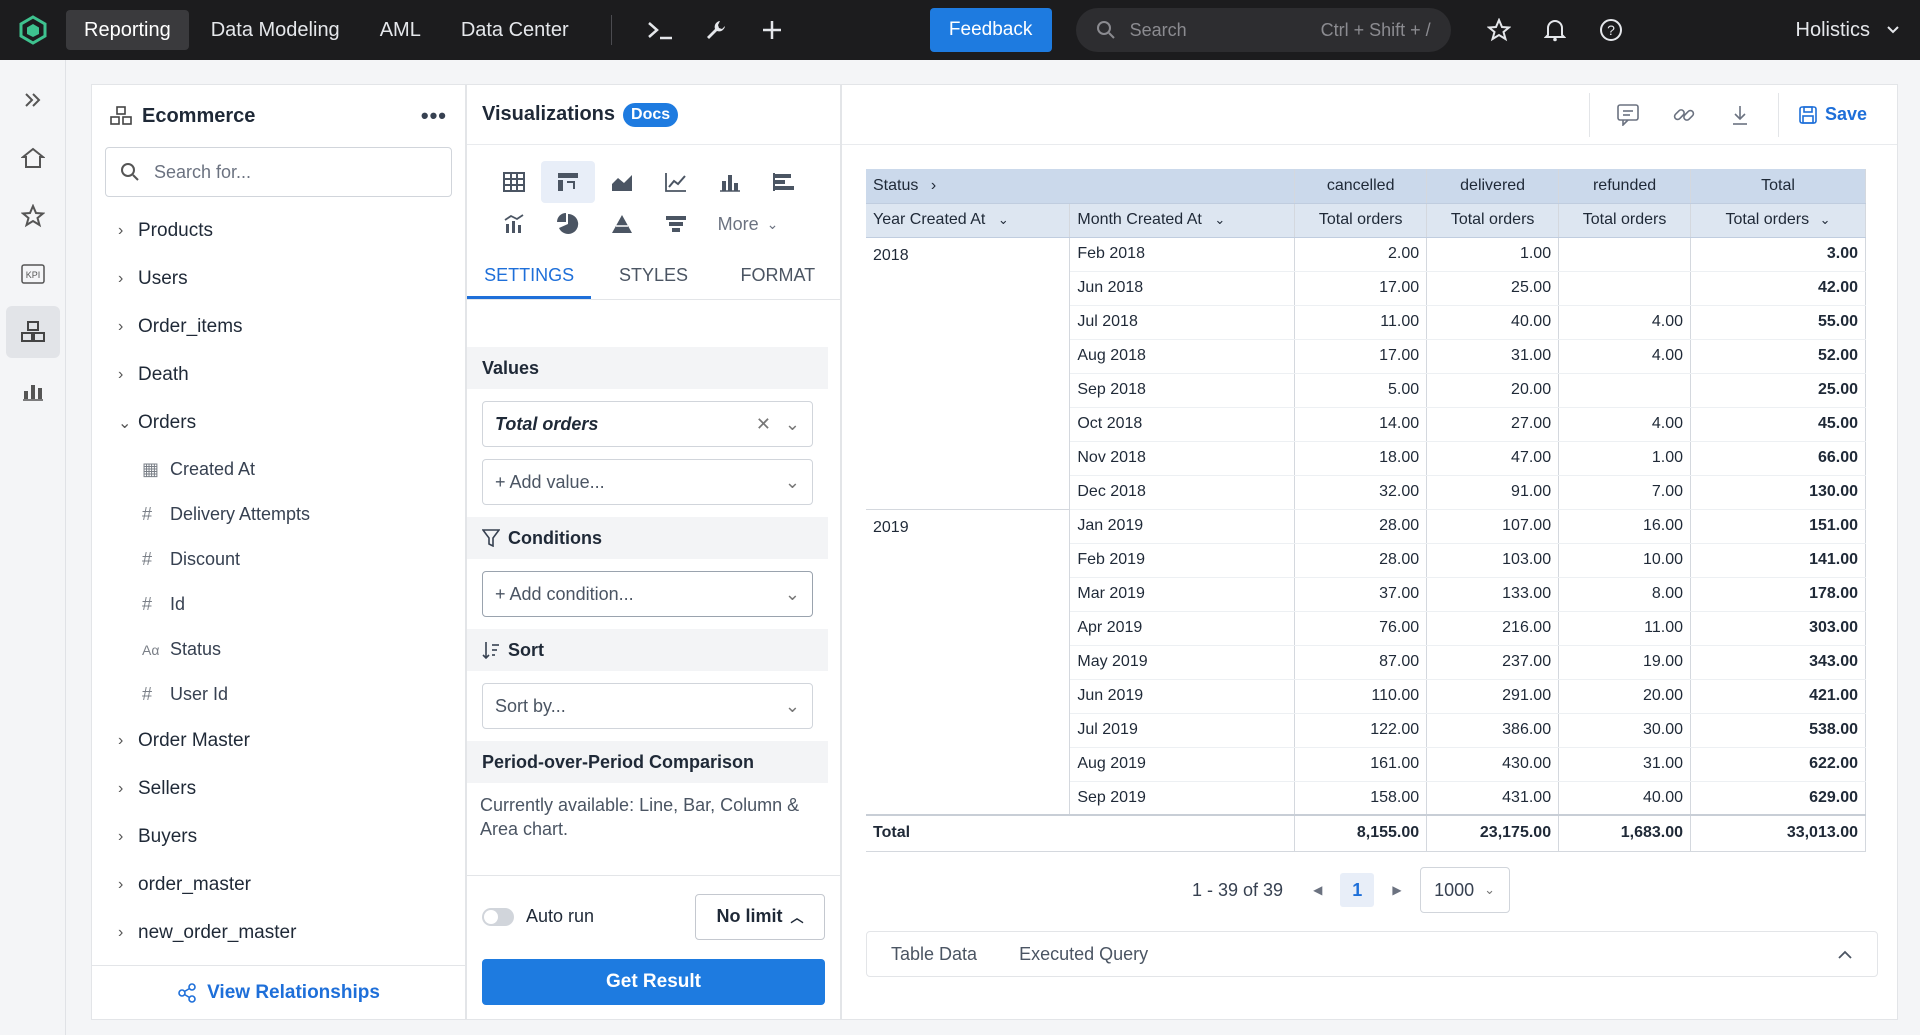 The image size is (1920, 1035). Describe the element at coordinates (278, 327) in the screenshot. I see `model-item: › Order_items` at that location.